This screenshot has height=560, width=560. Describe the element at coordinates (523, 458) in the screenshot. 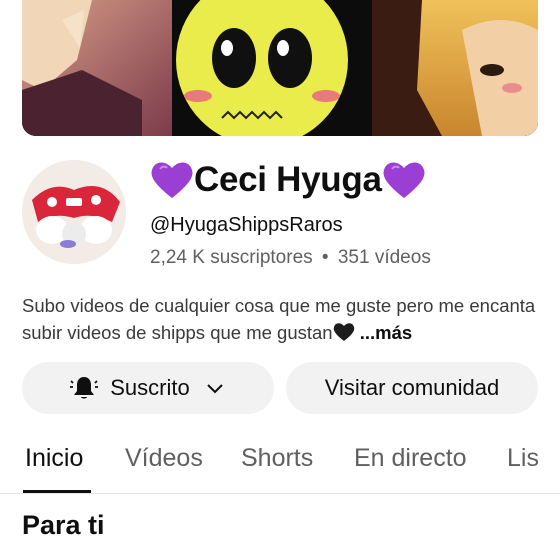

I see `tab-listas: Lis` at that location.